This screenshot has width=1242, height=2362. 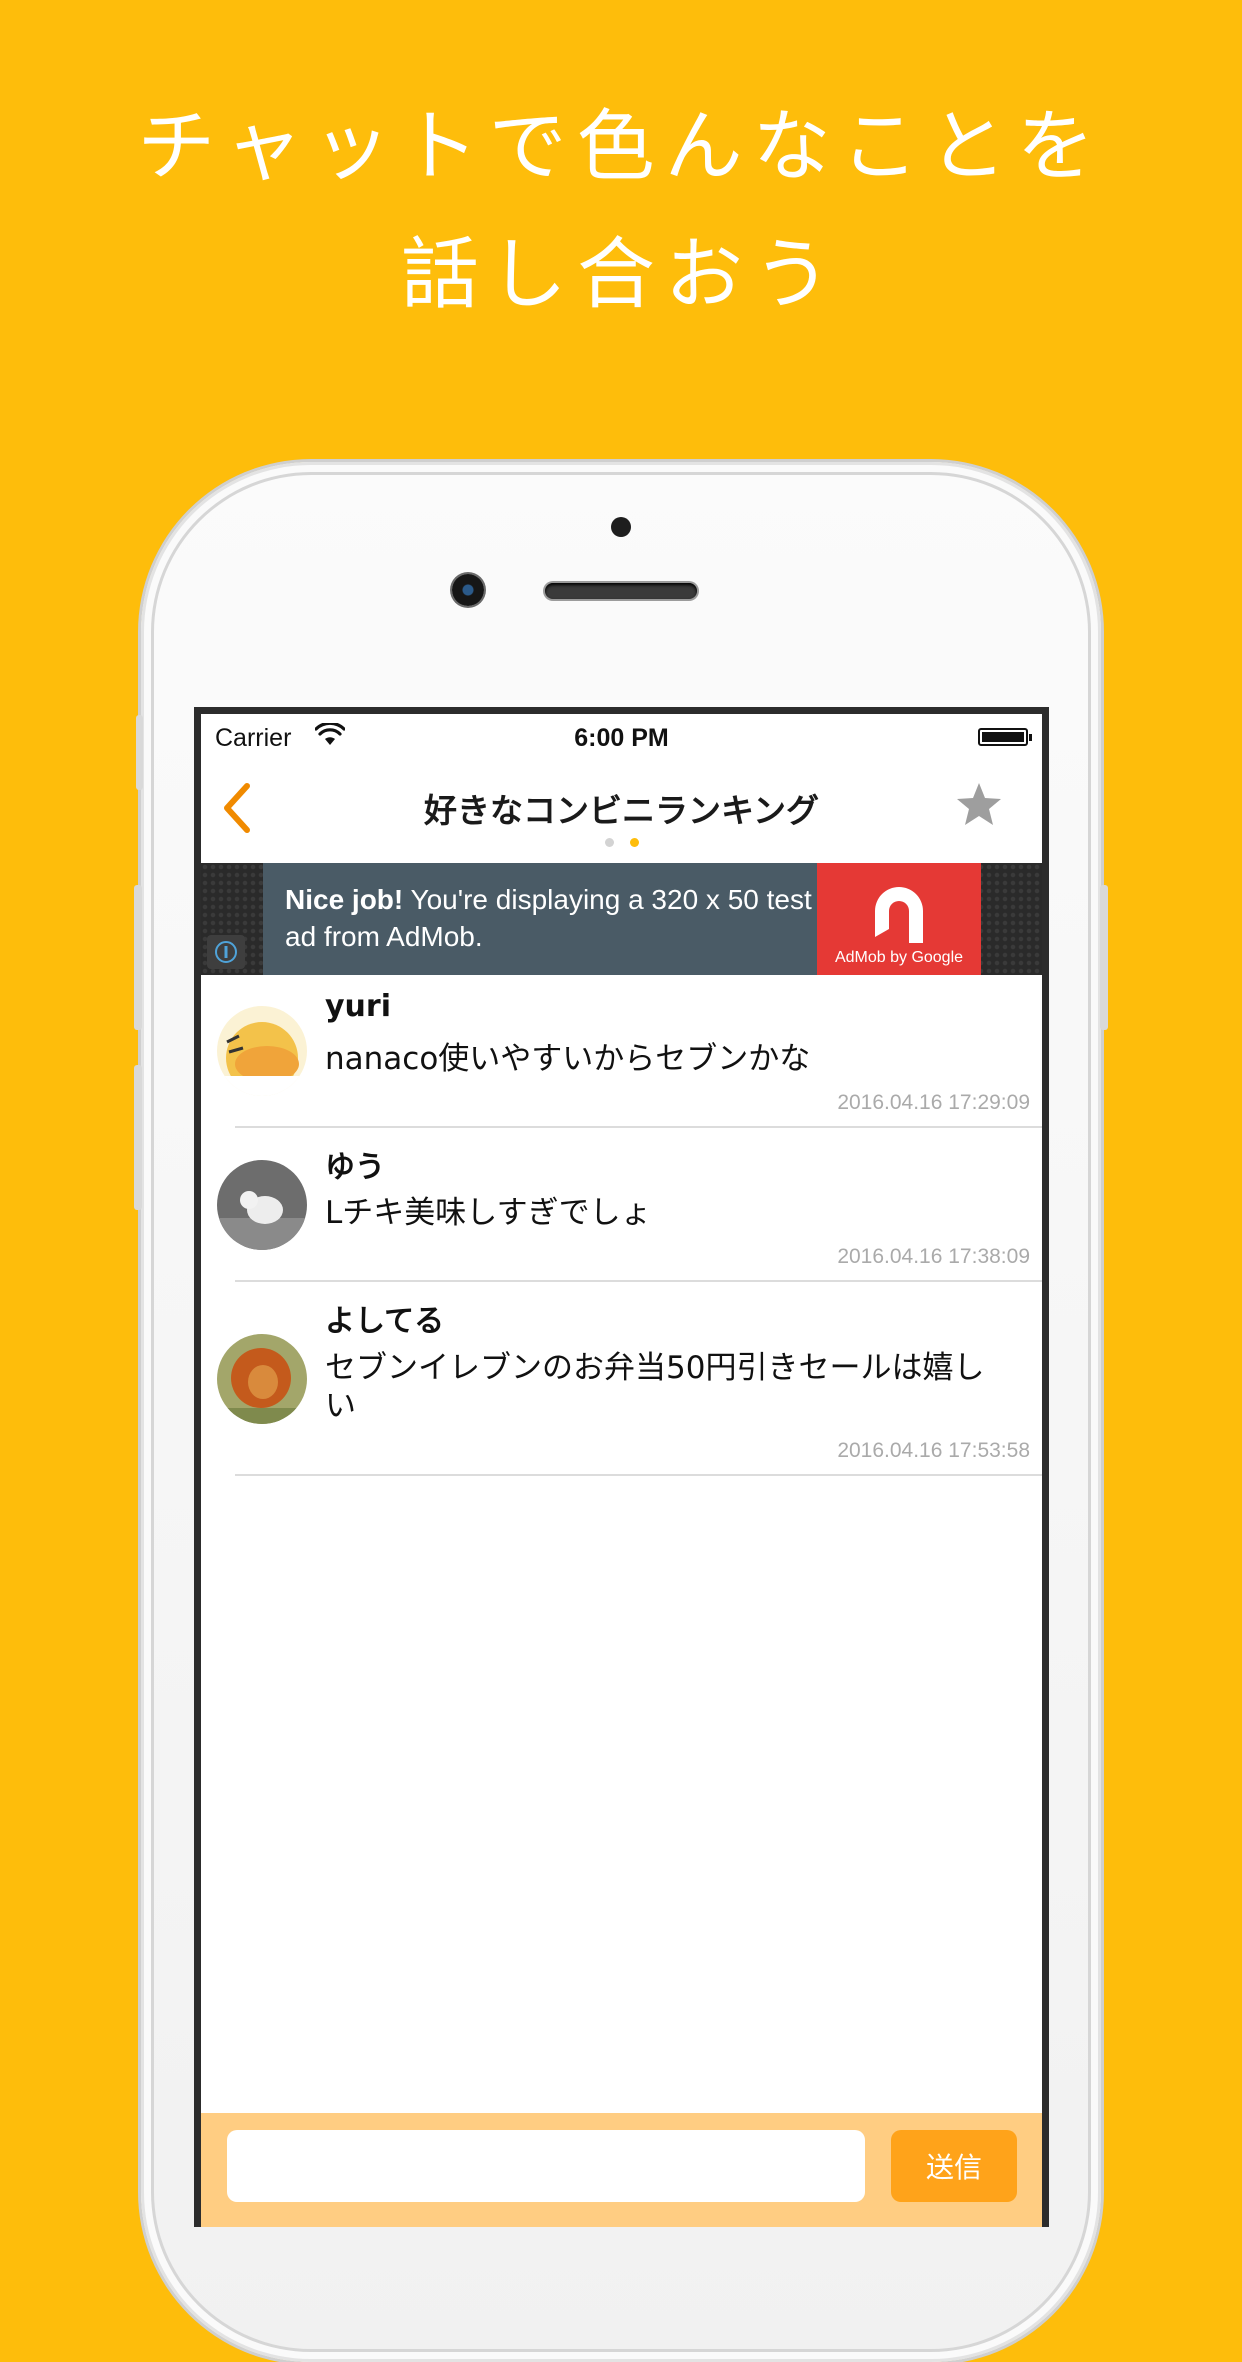 What do you see at coordinates (138, 1137) in the screenshot?
I see `volume-down-button` at bounding box center [138, 1137].